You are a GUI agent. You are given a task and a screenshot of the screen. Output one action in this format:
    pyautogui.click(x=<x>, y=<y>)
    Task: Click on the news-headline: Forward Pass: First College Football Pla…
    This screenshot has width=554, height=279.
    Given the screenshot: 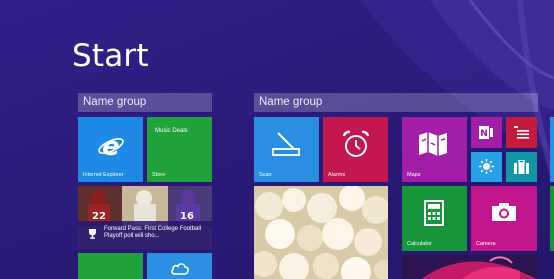 What is the action you would take?
    pyautogui.click(x=153, y=232)
    